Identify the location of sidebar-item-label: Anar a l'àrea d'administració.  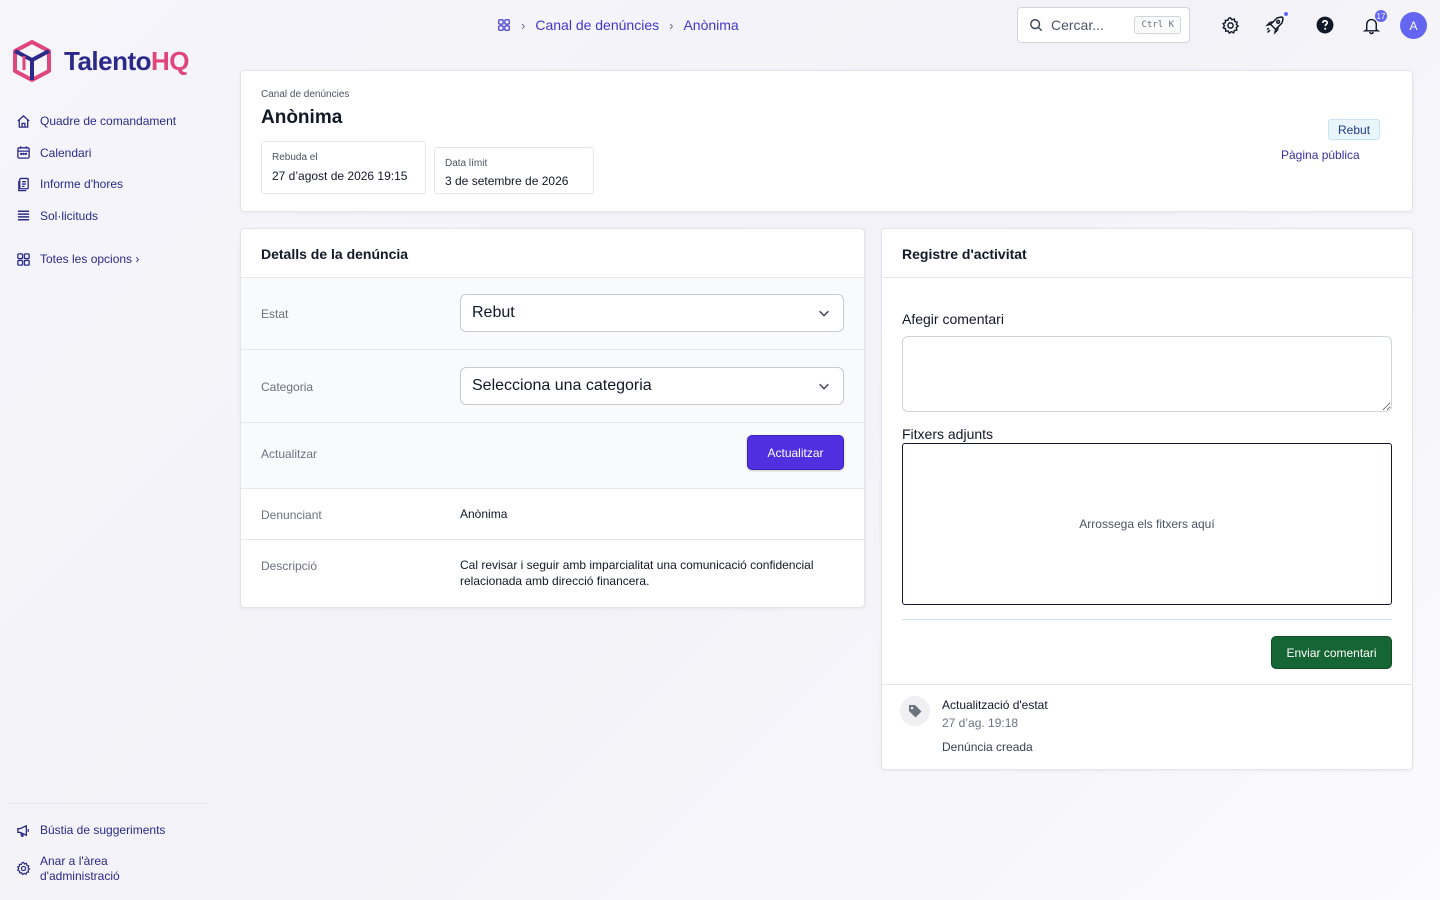
(80, 868).